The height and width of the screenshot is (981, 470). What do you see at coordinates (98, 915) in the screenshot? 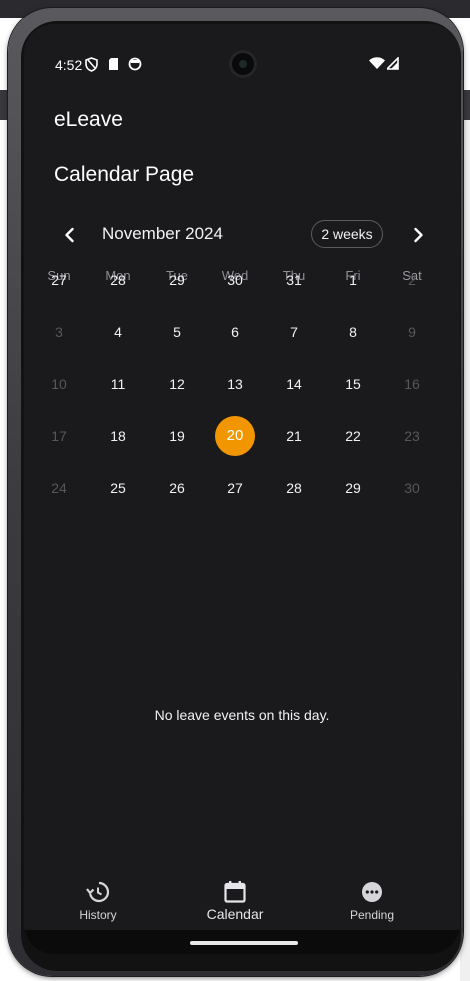
I see `nav-history-label: History` at bounding box center [98, 915].